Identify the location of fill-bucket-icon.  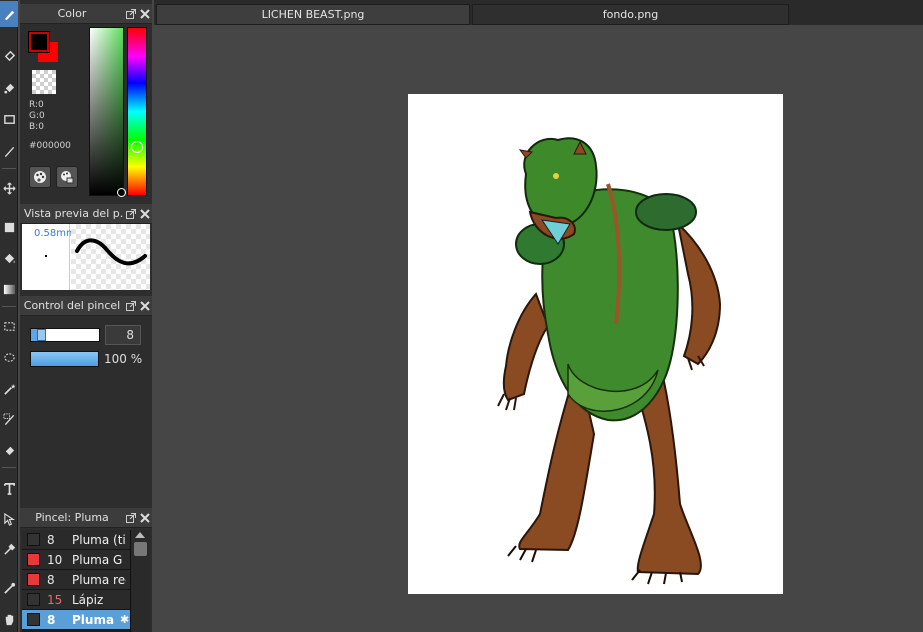
(9, 258).